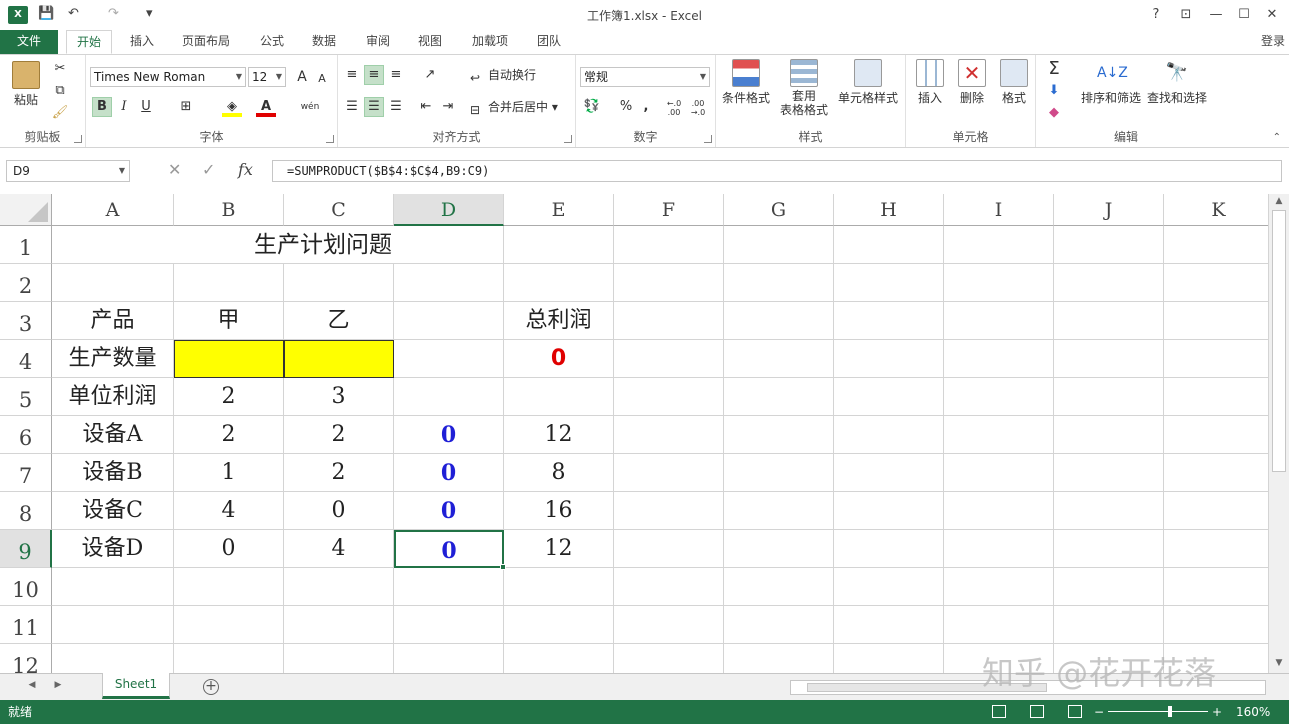  I want to click on cell-a5: 单位利润, so click(113, 397).